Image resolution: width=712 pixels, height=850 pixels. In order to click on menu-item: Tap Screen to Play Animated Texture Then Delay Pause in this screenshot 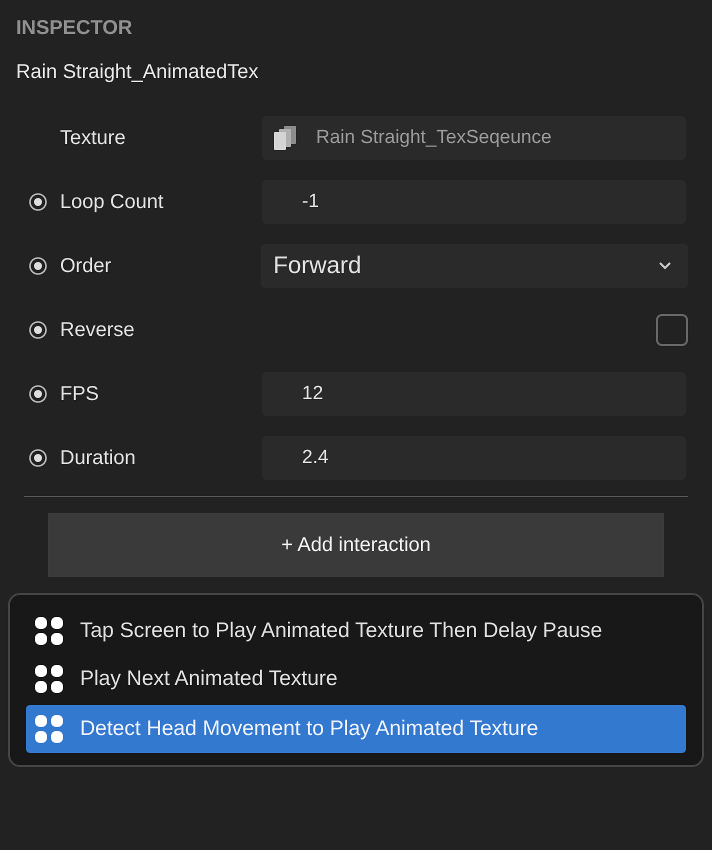, I will do `click(356, 631)`.